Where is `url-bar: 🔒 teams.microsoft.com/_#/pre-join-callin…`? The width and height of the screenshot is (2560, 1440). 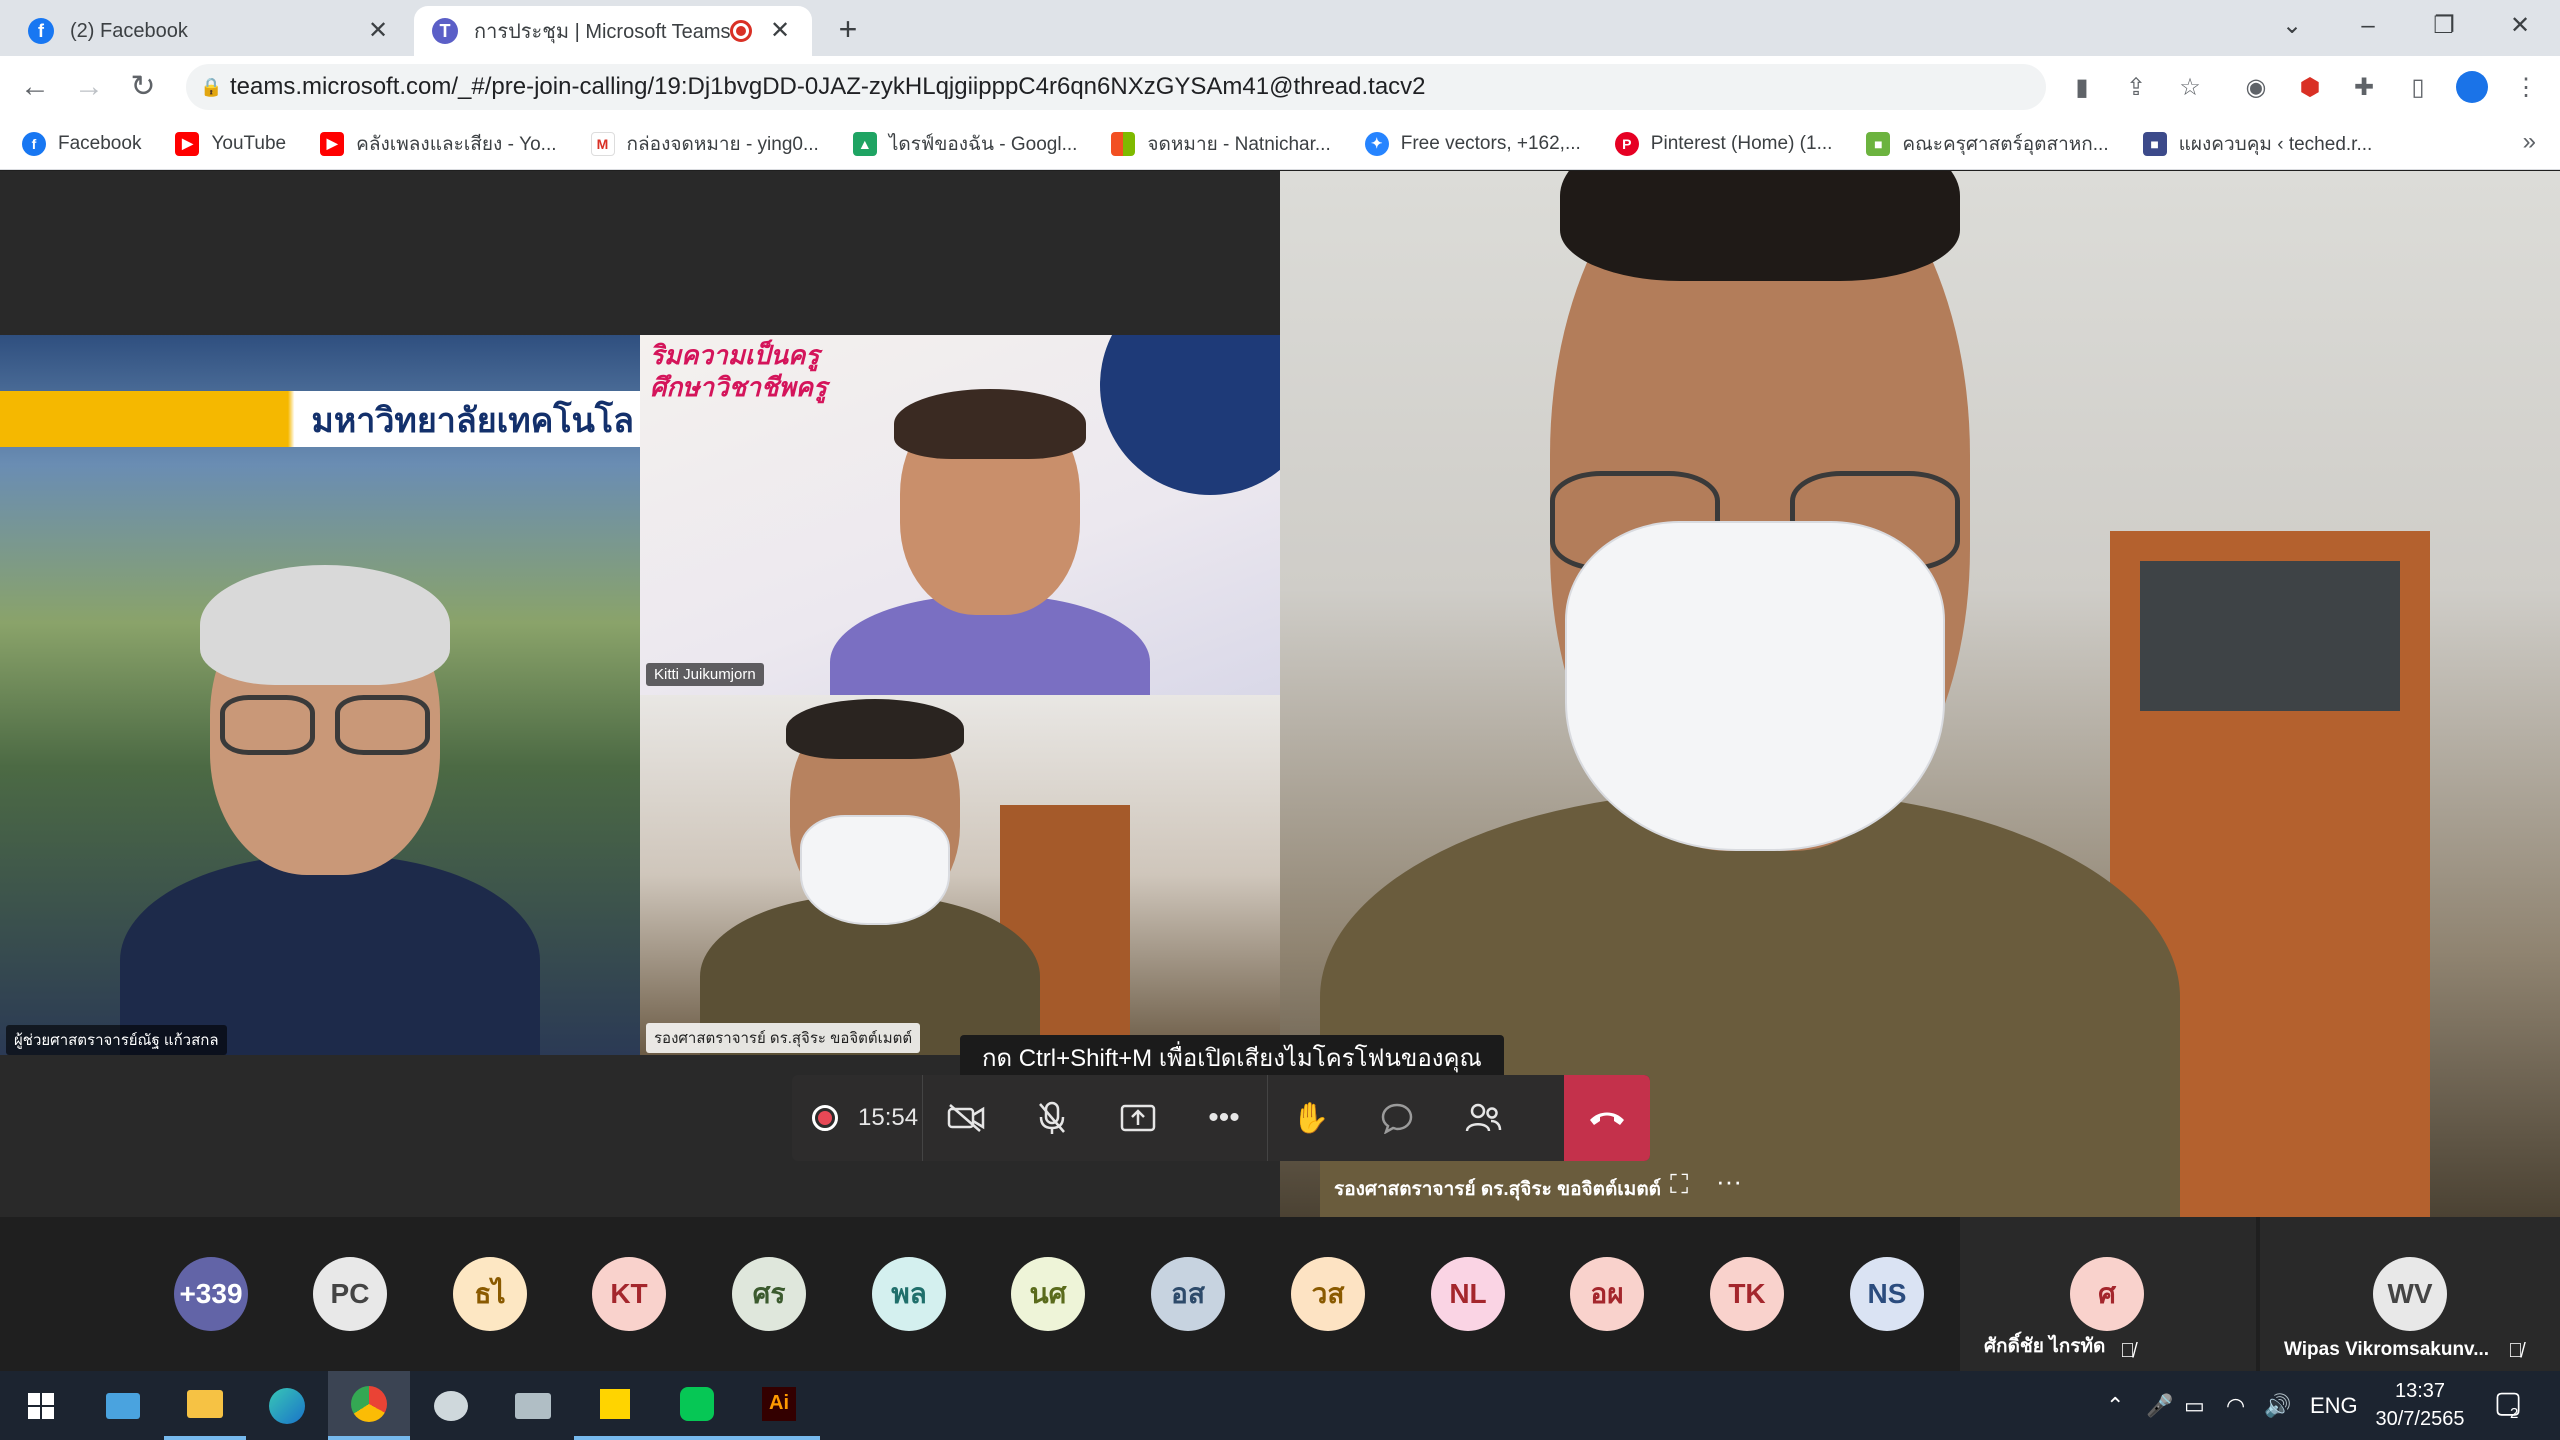
url-bar: 🔒 teams.microsoft.com/_#/pre-join-callin… is located at coordinates (1116, 87).